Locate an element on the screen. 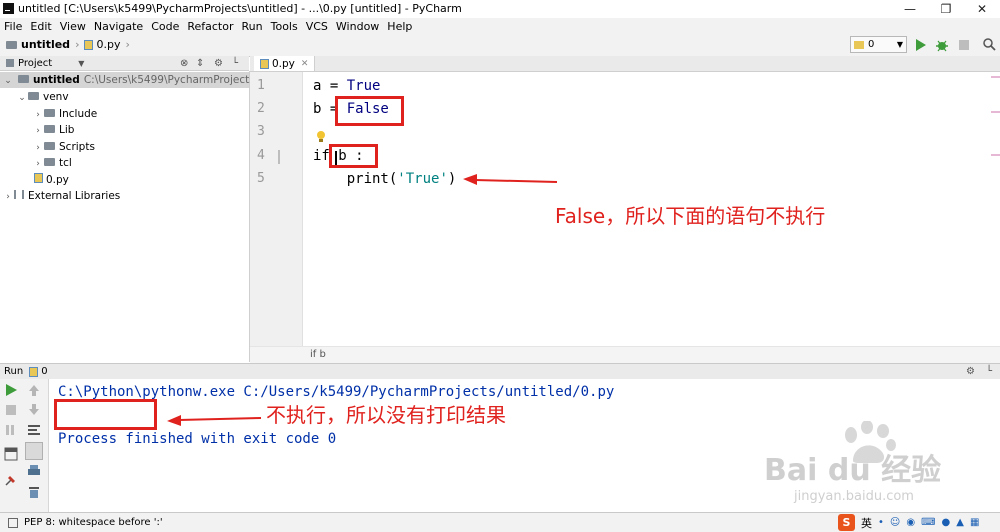 This screenshot has width=1000, height=532. run-toolbar is located at coordinates (24, 445).